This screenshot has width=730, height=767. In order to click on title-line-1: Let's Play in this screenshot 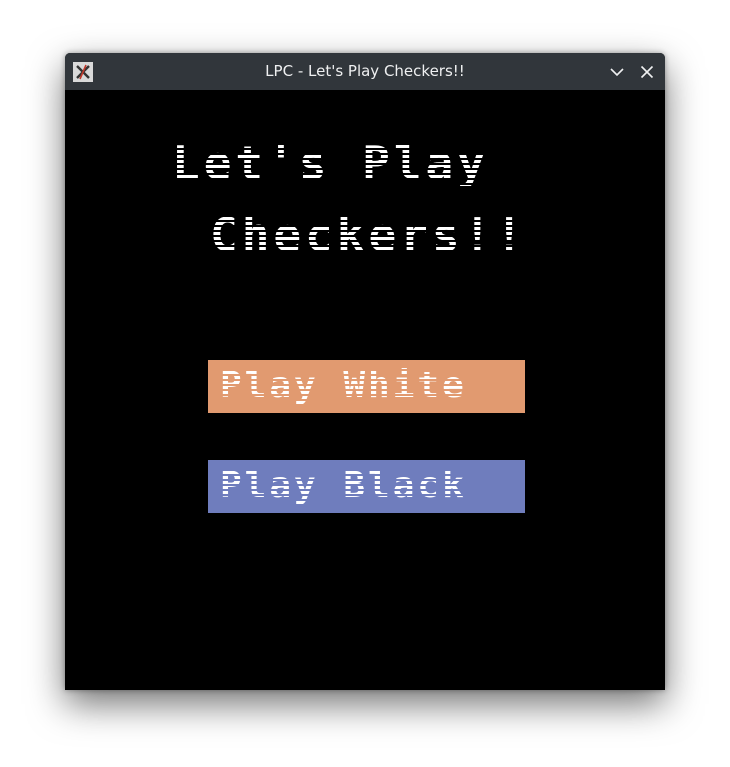, I will do `click(330, 163)`.